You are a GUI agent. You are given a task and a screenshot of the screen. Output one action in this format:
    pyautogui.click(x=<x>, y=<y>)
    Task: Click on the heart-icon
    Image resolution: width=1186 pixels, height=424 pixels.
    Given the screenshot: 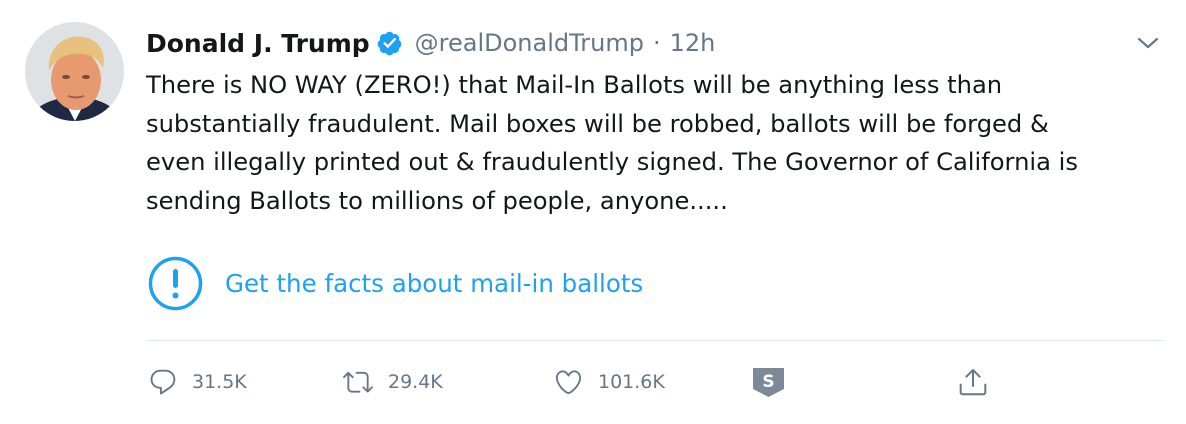 What is the action you would take?
    pyautogui.click(x=568, y=382)
    